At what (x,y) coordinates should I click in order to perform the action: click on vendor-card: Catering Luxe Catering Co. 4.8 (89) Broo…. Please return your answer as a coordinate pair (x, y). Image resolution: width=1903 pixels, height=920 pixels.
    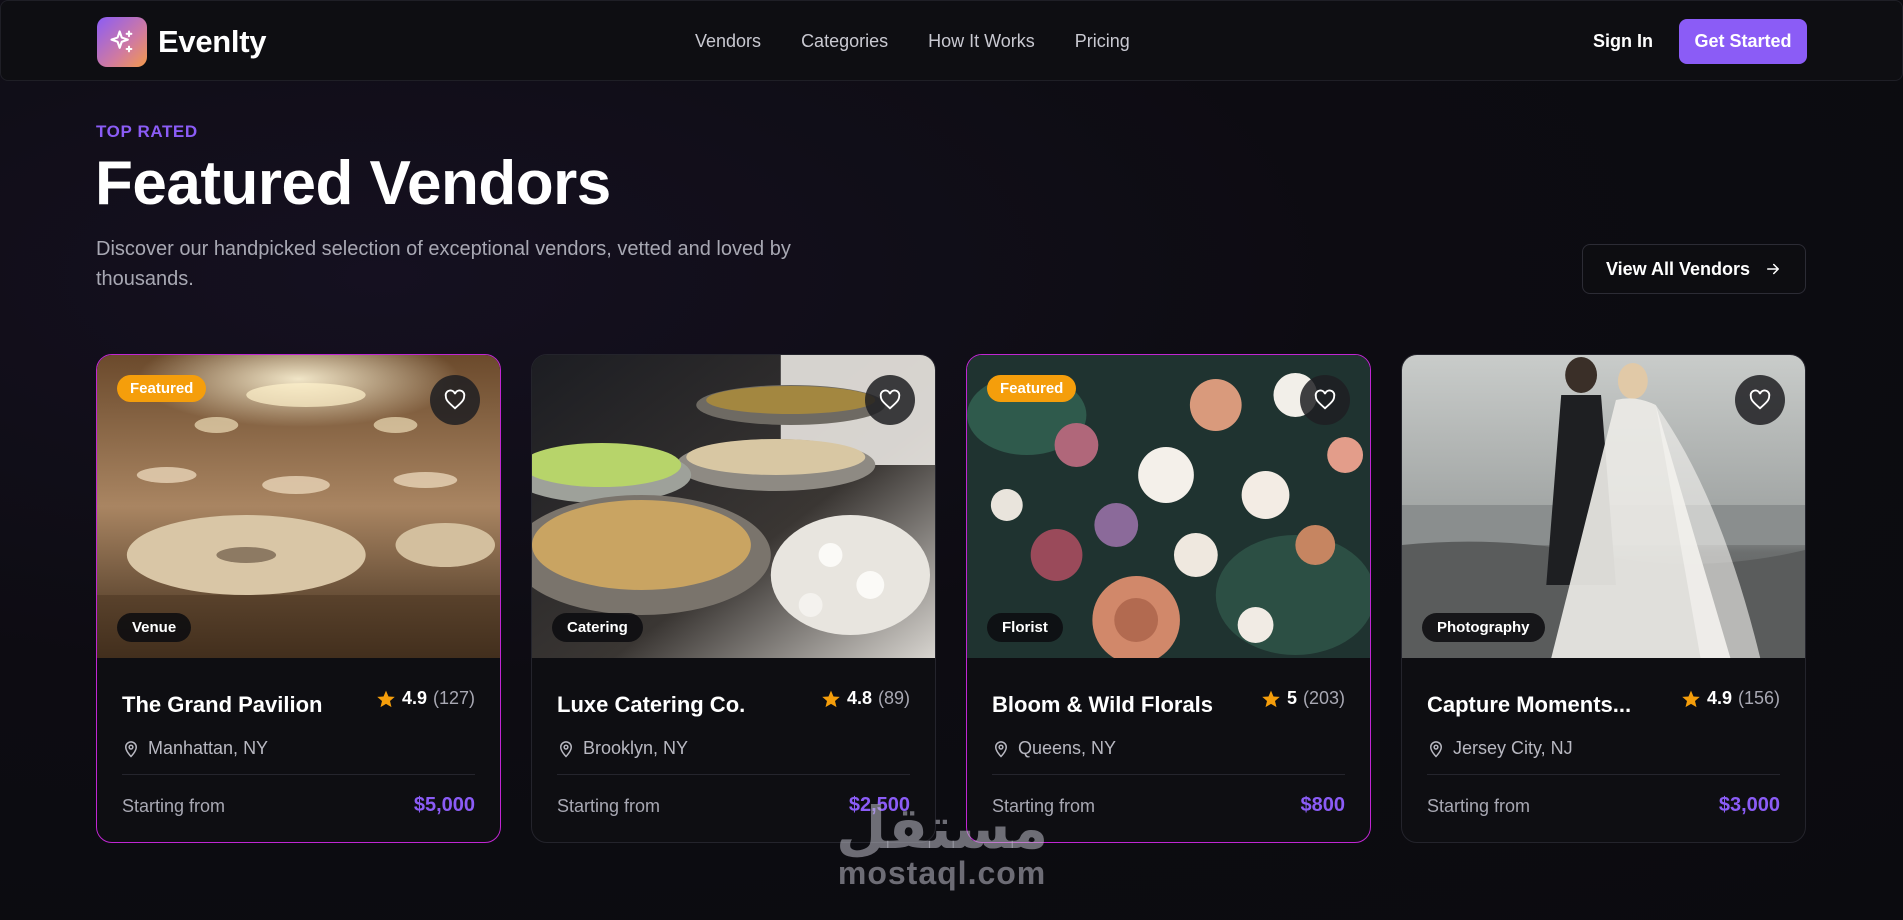
    Looking at the image, I should click on (733, 598).